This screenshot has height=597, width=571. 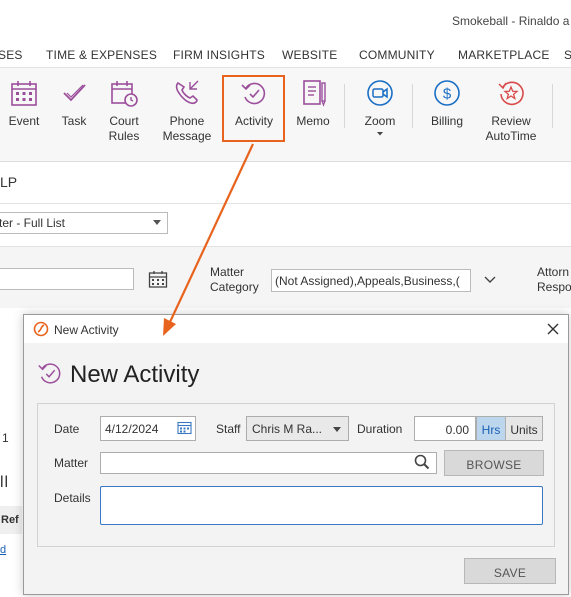 I want to click on details-label: Details, so click(x=72, y=498).